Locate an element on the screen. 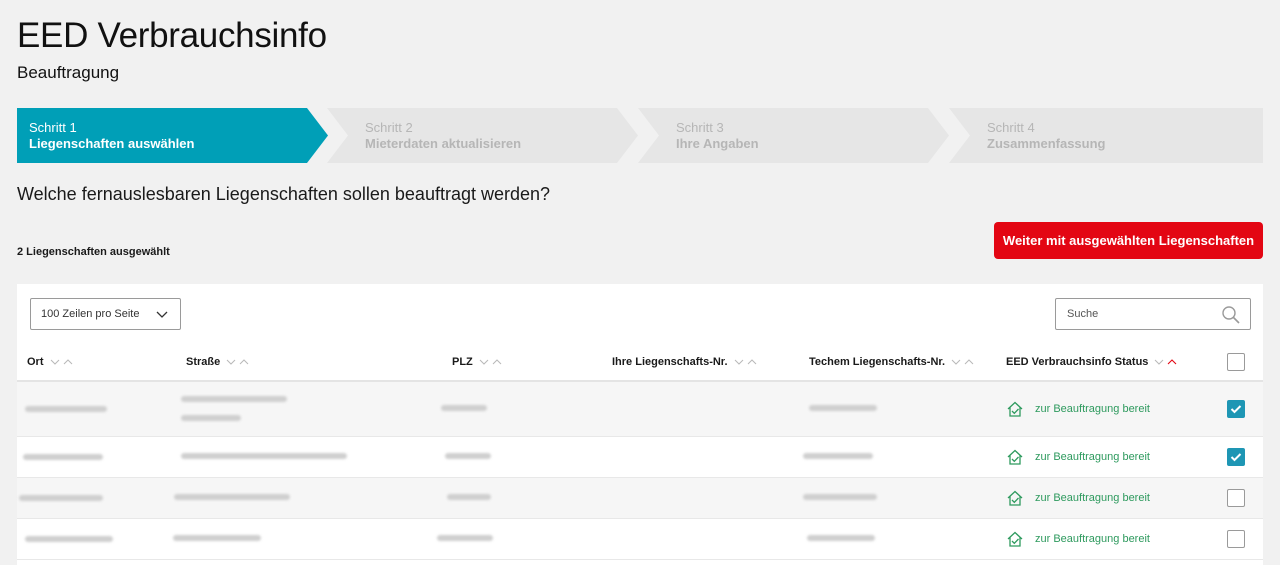  continue-button: Weiter mit ausgewählten Liegenschaften is located at coordinates (1128, 240).